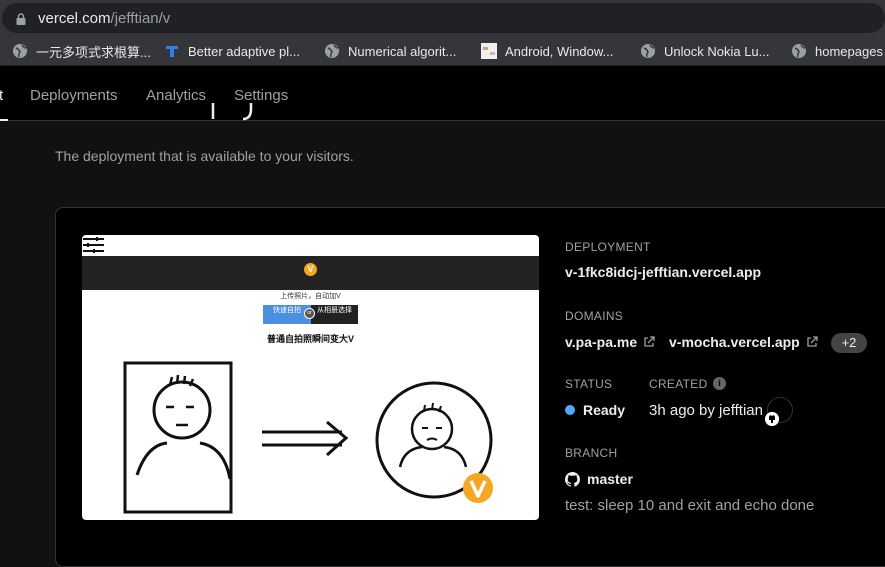 The width and height of the screenshot is (885, 567). What do you see at coordinates (591, 453) in the screenshot?
I see `branch-label: BRANCH` at bounding box center [591, 453].